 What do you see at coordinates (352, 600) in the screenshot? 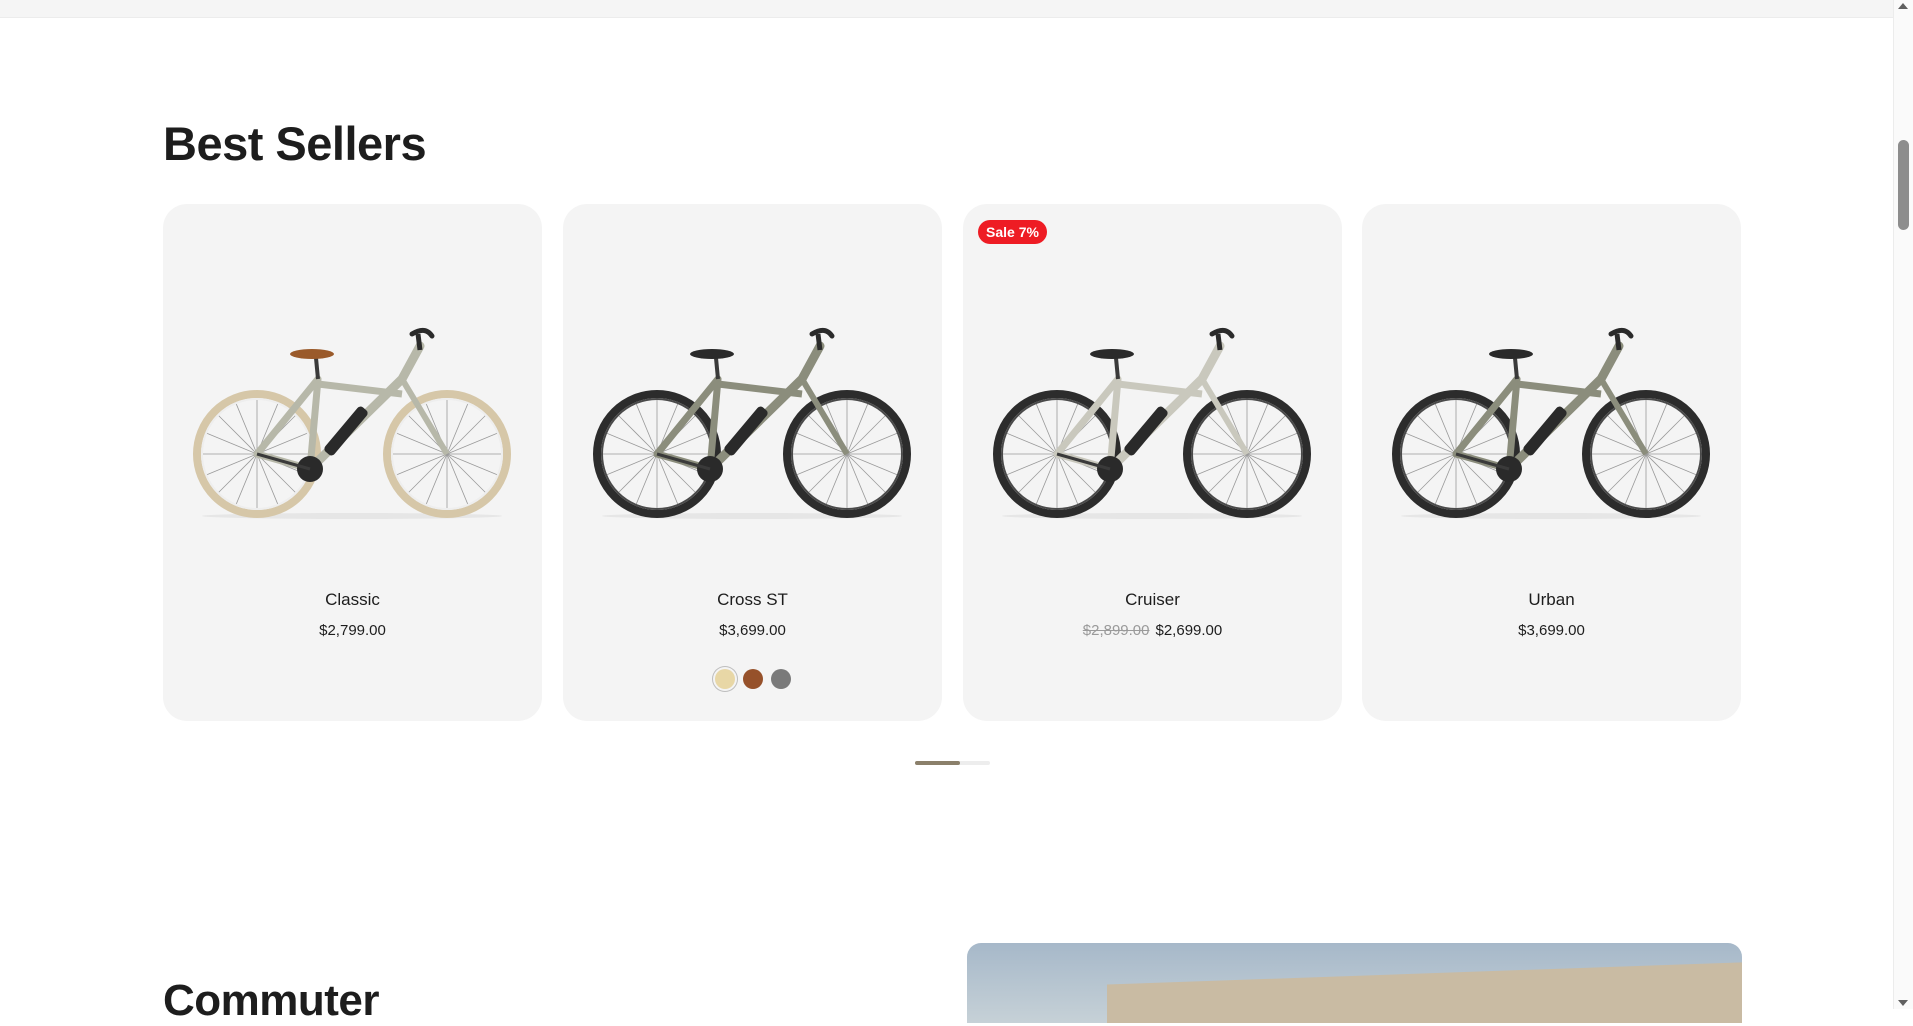
I see `product-name: Classic` at bounding box center [352, 600].